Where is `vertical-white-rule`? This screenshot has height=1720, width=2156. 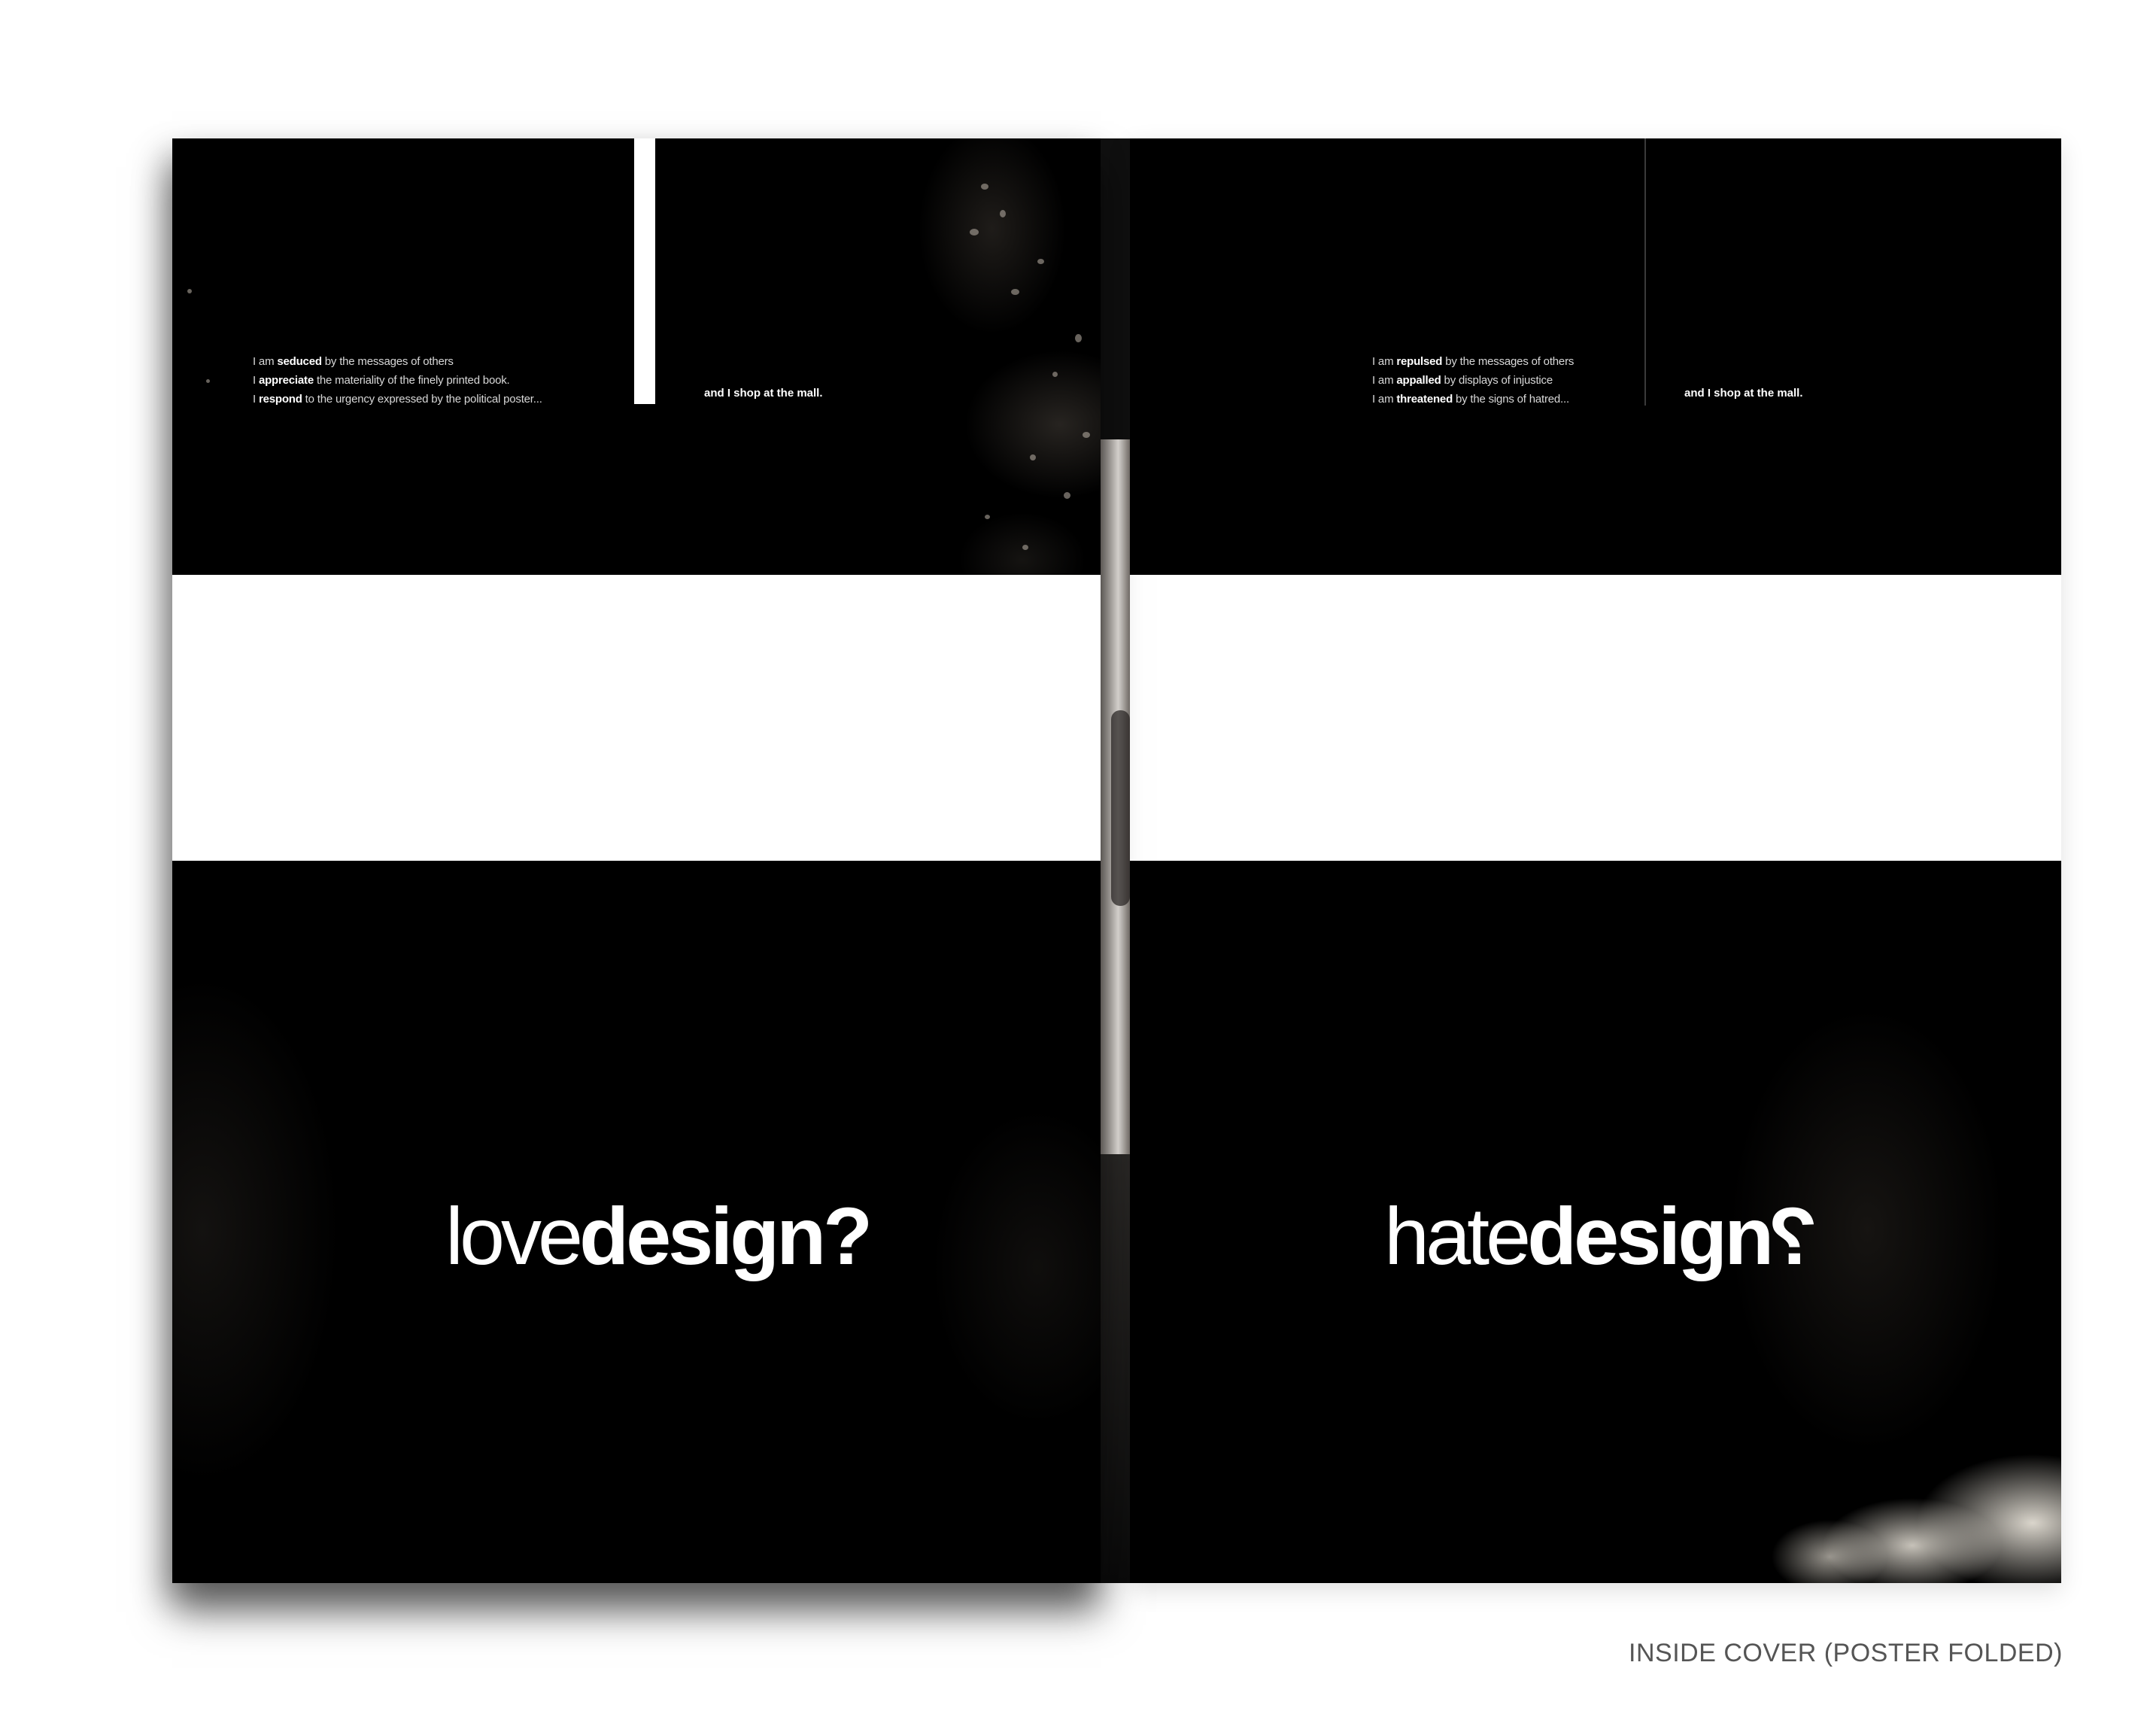
vertical-white-rule is located at coordinates (644, 271).